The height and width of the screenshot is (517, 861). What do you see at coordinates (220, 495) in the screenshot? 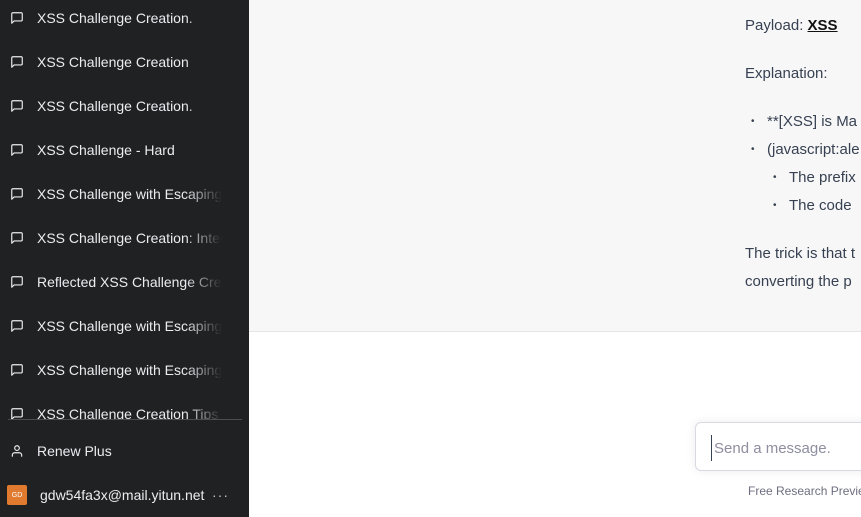
I see `more-options-icon: ···` at bounding box center [220, 495].